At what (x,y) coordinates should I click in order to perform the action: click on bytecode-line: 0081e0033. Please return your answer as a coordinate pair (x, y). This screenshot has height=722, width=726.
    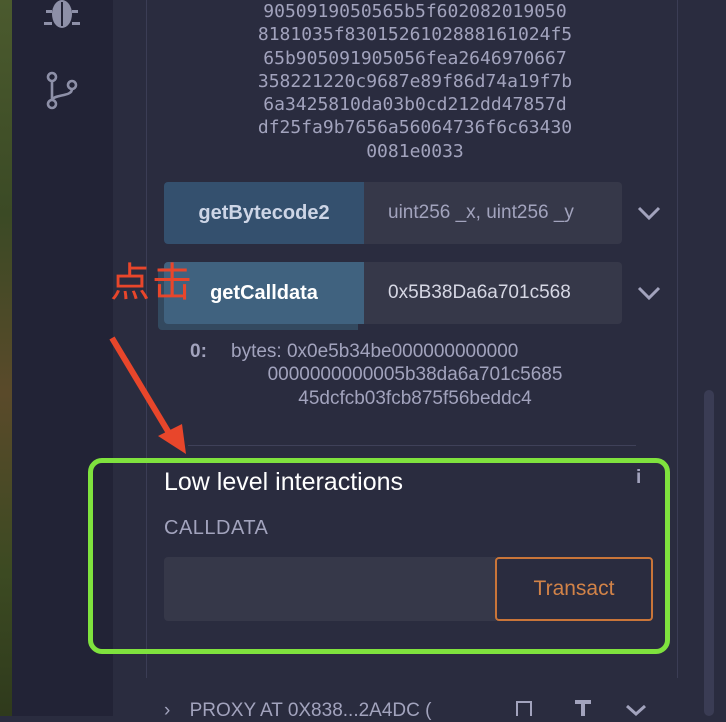
    Looking at the image, I should click on (415, 151).